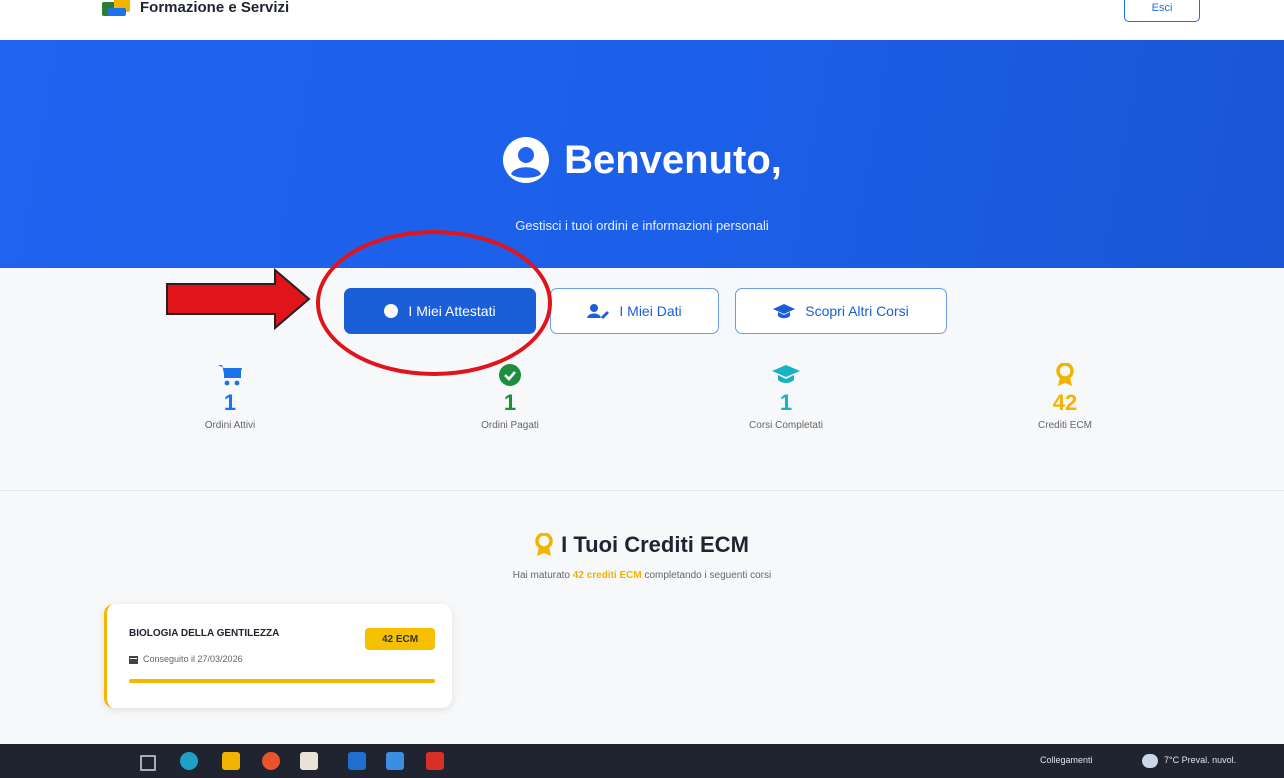 This screenshot has height=778, width=1284. Describe the element at coordinates (1065, 402) in the screenshot. I see `stat-value: 42` at that location.